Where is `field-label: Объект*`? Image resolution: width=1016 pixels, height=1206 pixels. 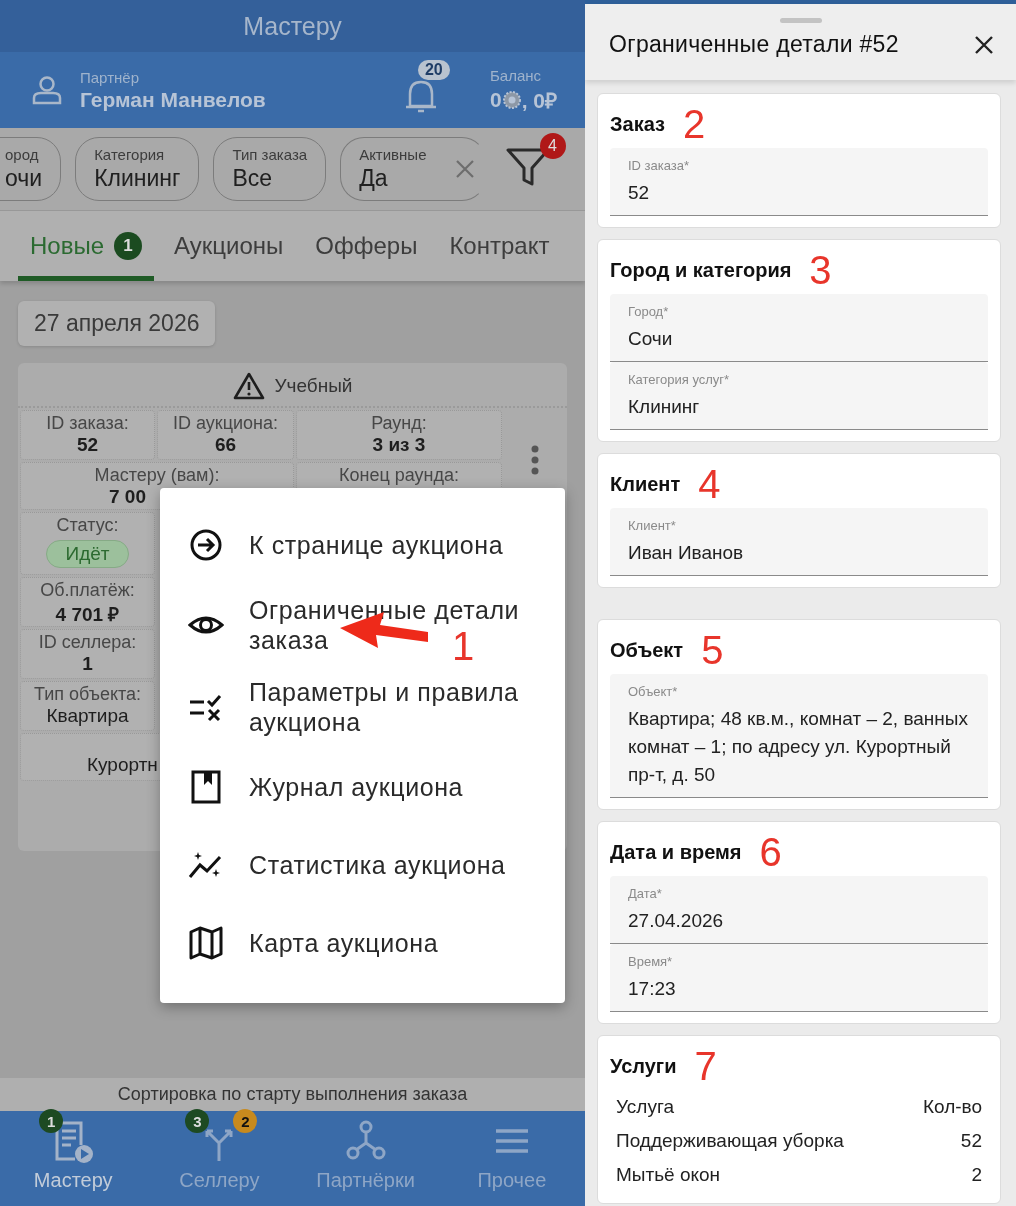
field-label: Объект* is located at coordinates (653, 691).